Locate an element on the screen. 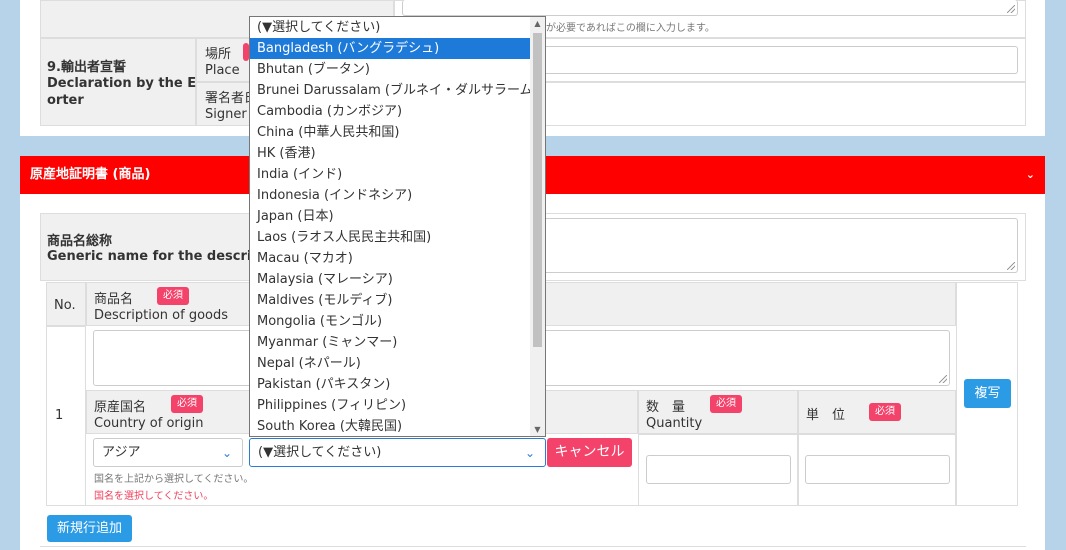 The image size is (1066, 550). place-input is located at coordinates (779, 60).